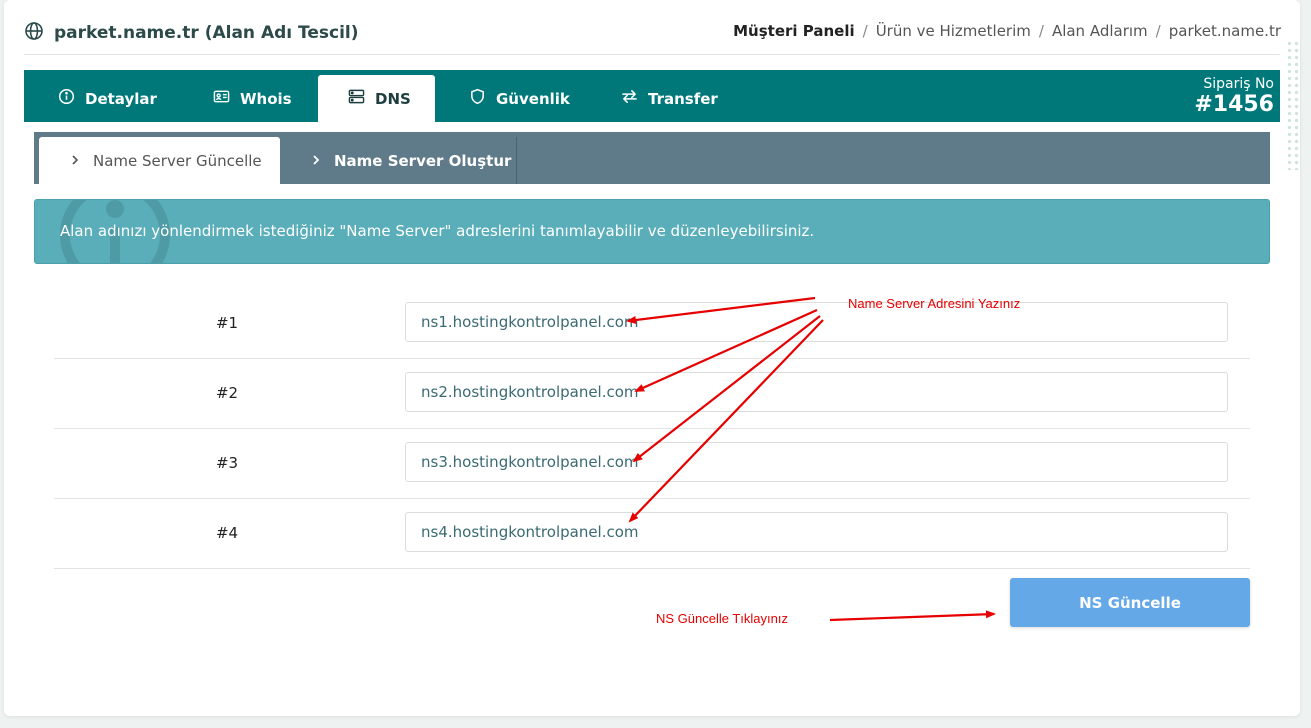  I want to click on tab-guvenlik: Güvenlik, so click(511, 98).